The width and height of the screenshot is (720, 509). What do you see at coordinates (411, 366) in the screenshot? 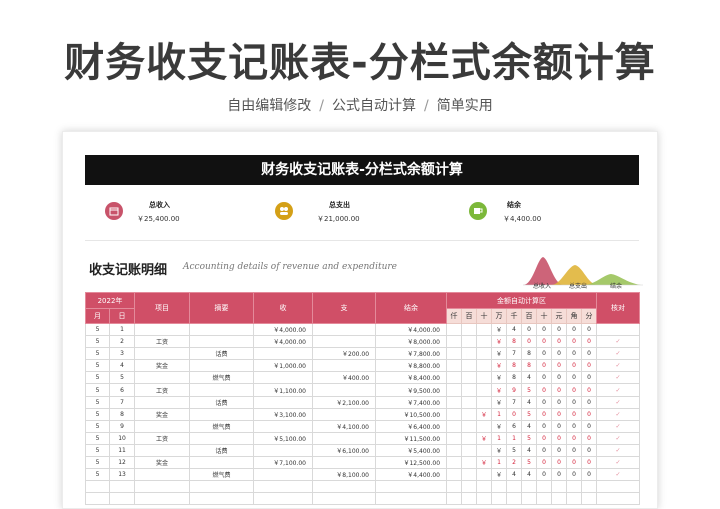
I see `cell-balance: ￥8,800.00` at bounding box center [411, 366].